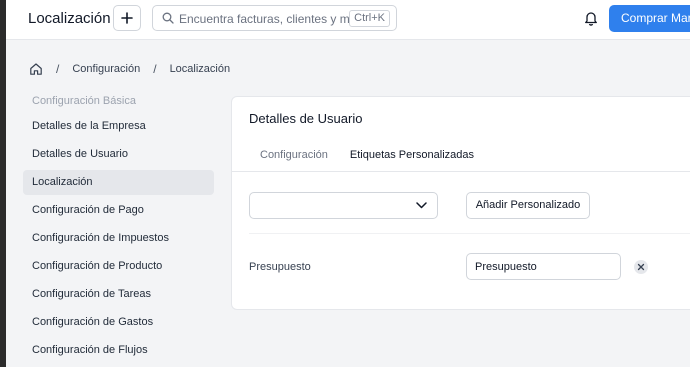  Describe the element at coordinates (118, 350) in the screenshot. I see `sidebar-item-workflow-settings: Configuración de Flujos` at that location.